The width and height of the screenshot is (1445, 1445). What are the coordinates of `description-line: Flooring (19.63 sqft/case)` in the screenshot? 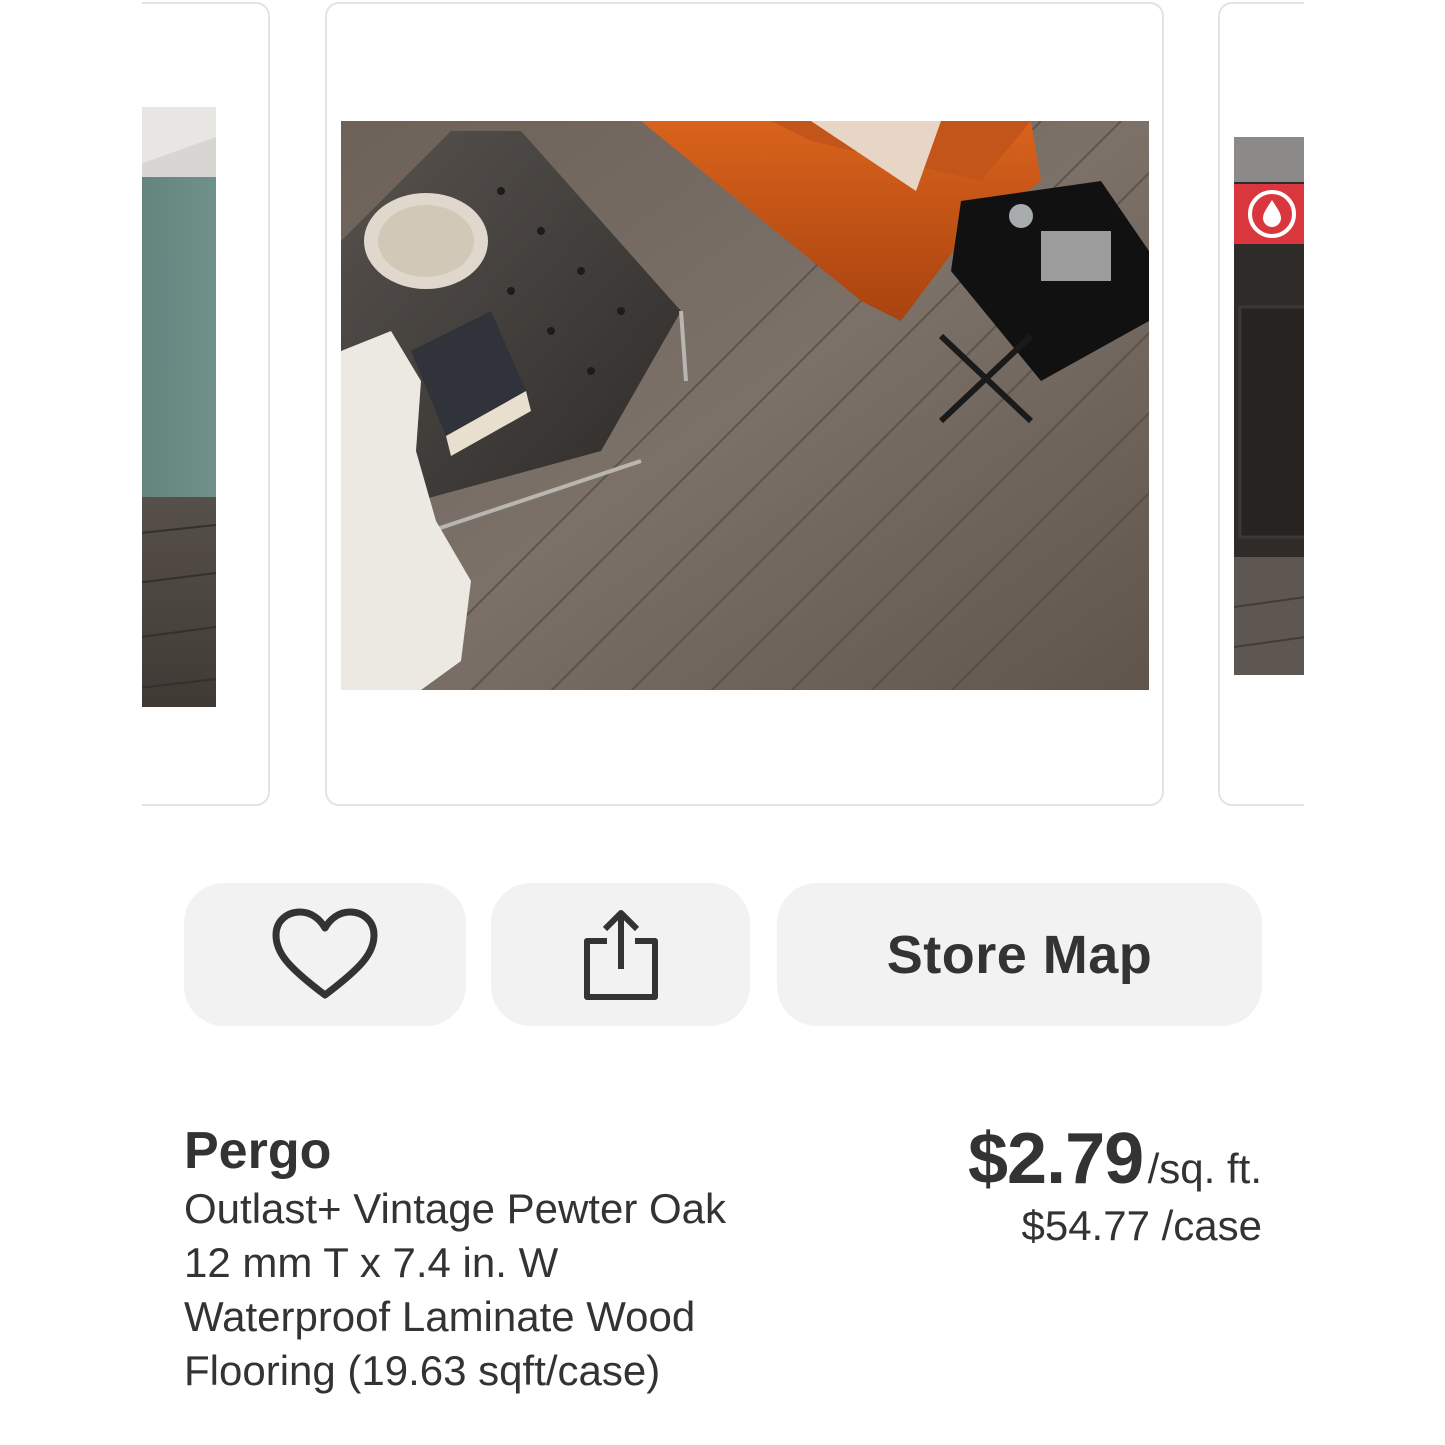 It's located at (422, 1370).